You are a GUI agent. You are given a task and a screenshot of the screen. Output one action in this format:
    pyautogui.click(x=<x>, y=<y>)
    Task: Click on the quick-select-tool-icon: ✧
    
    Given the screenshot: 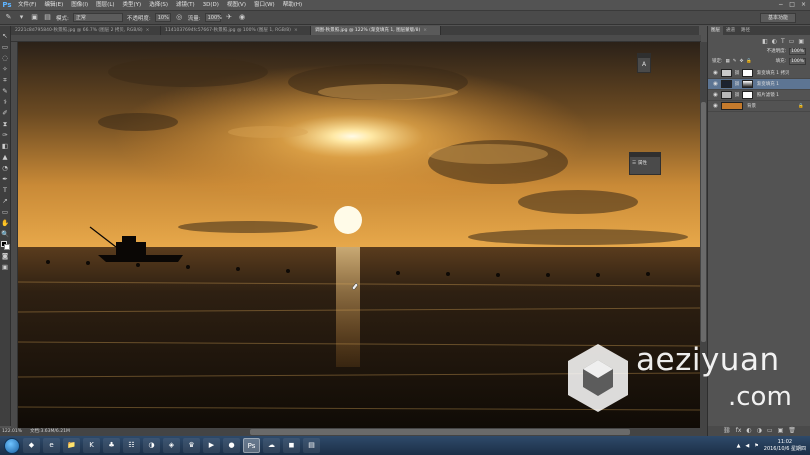 What is the action you would take?
    pyautogui.click(x=5, y=69)
    